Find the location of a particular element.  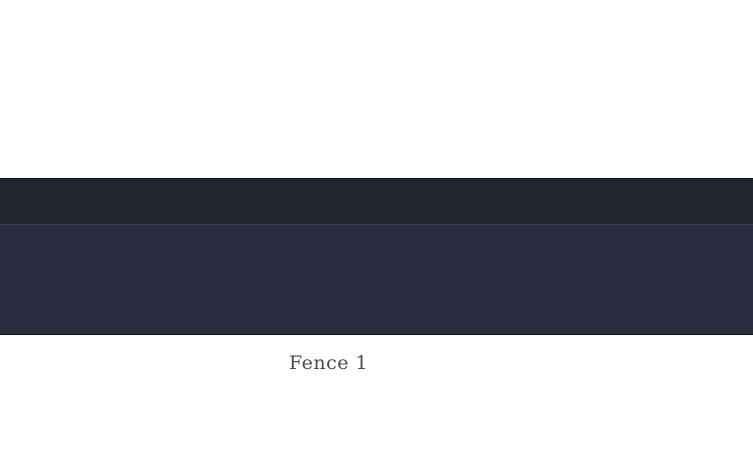

fence-label: Fence 1 is located at coordinates (329, 363).